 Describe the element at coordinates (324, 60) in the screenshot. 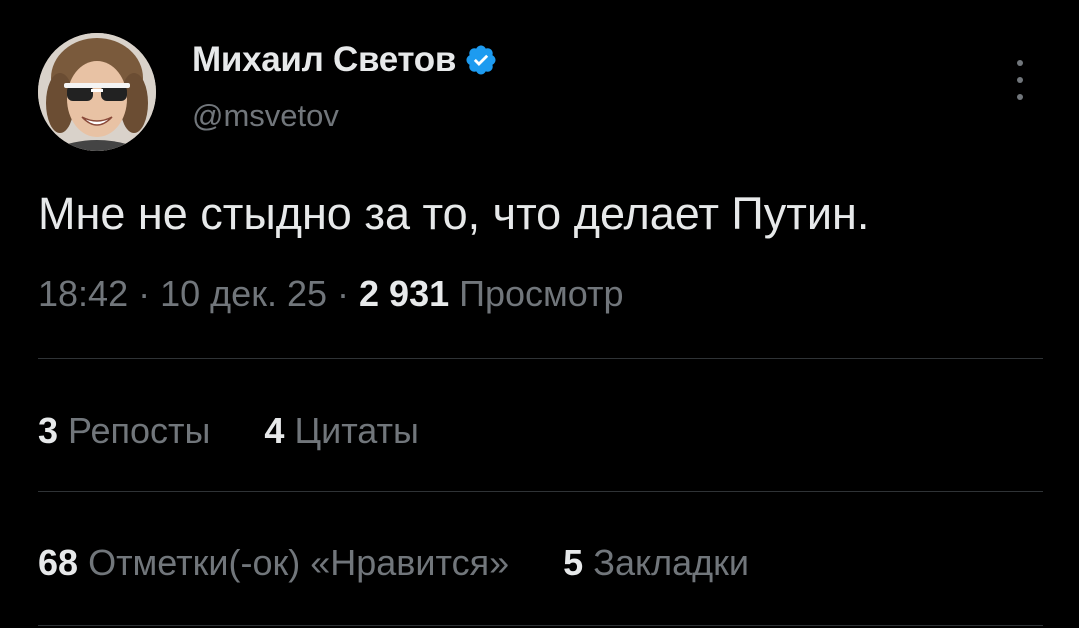

I see `display-name: Михаил Светов` at that location.